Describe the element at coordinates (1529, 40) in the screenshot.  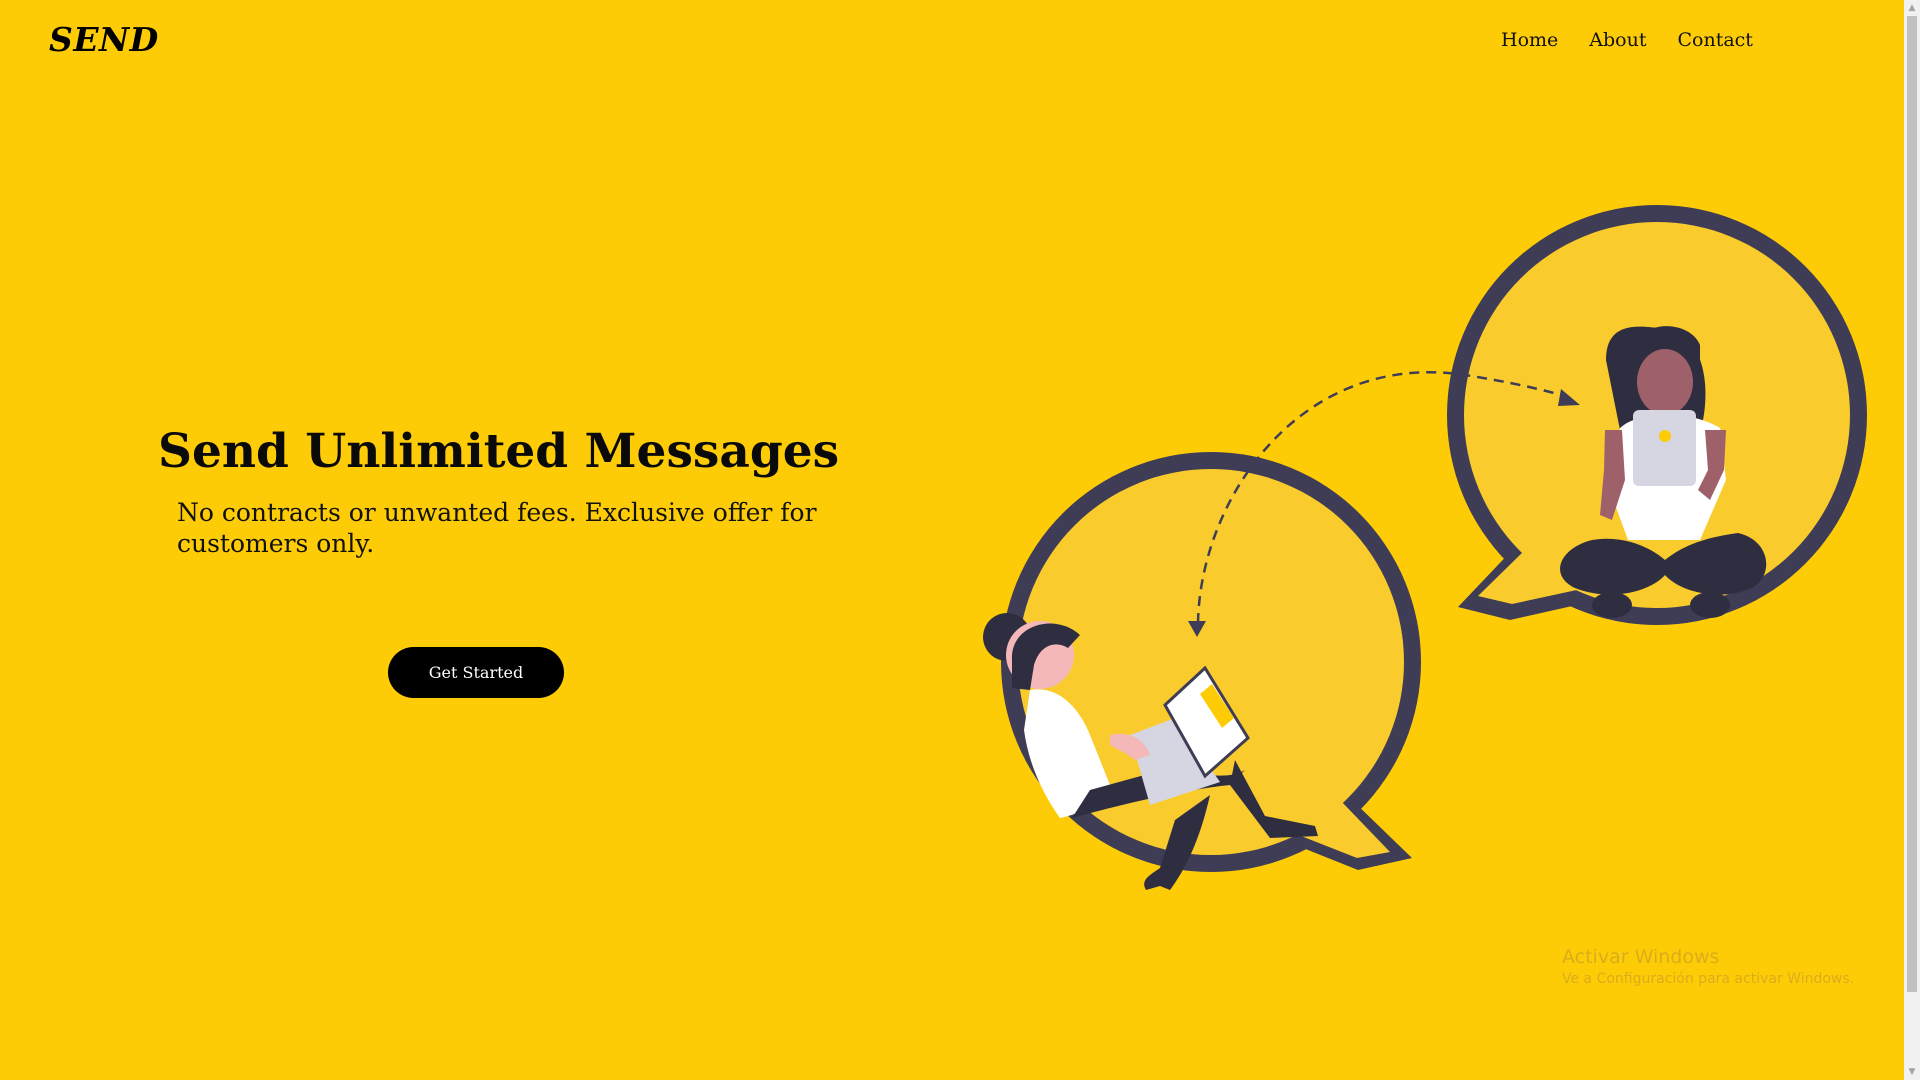
I see `nav-link-home: Home` at that location.